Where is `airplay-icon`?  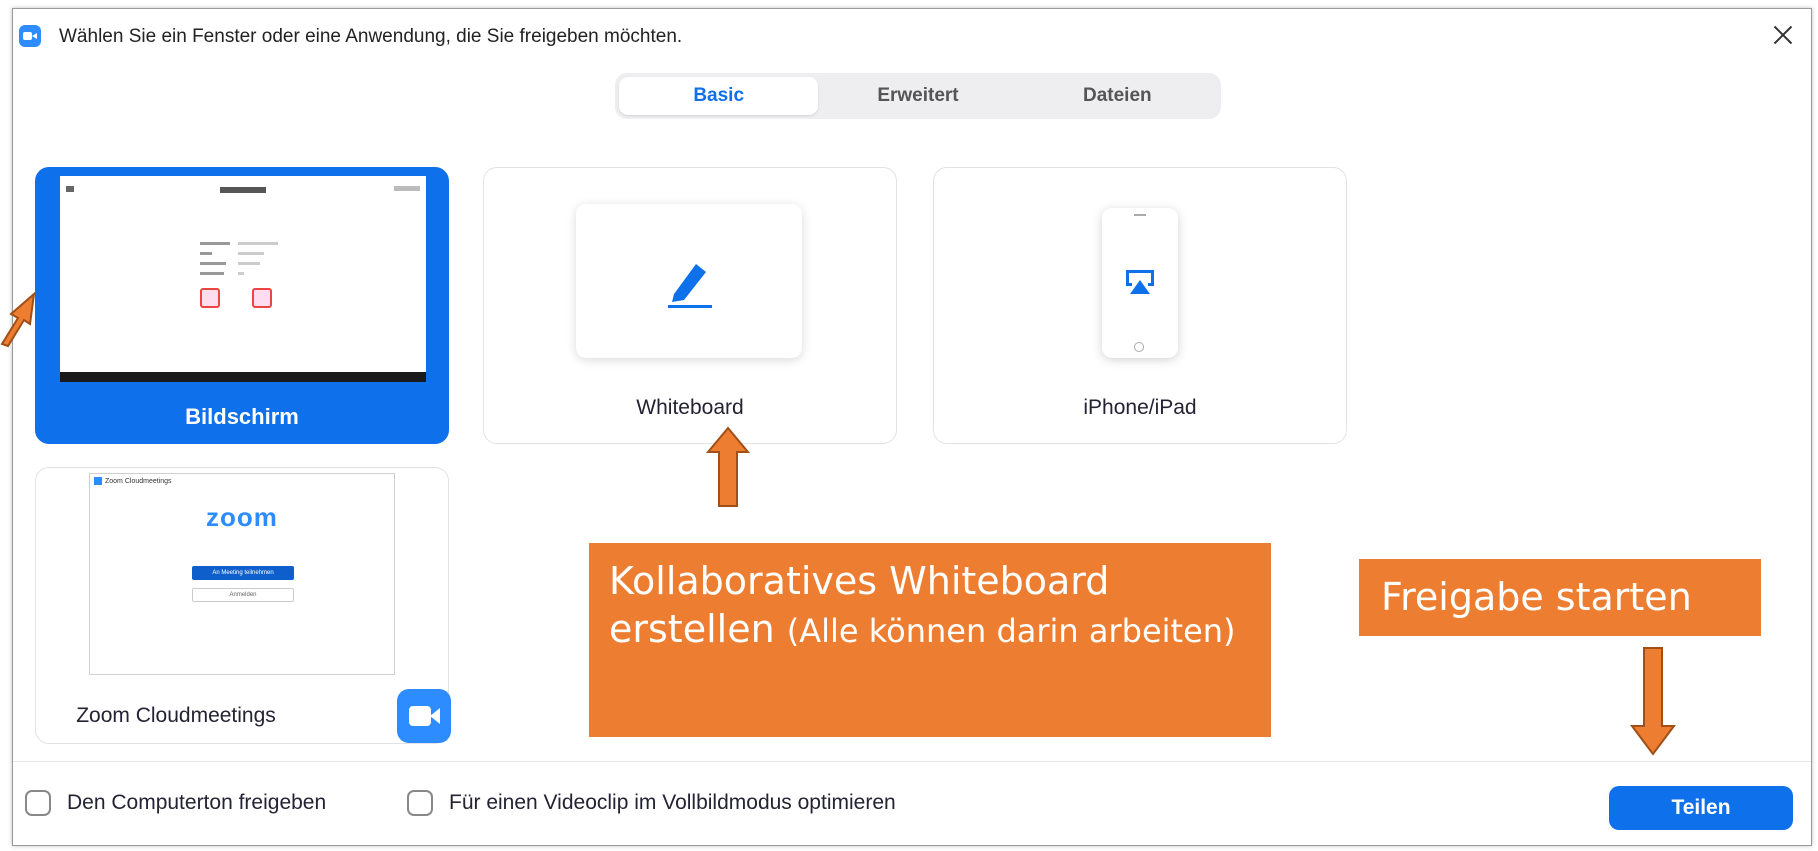 airplay-icon is located at coordinates (1140, 282).